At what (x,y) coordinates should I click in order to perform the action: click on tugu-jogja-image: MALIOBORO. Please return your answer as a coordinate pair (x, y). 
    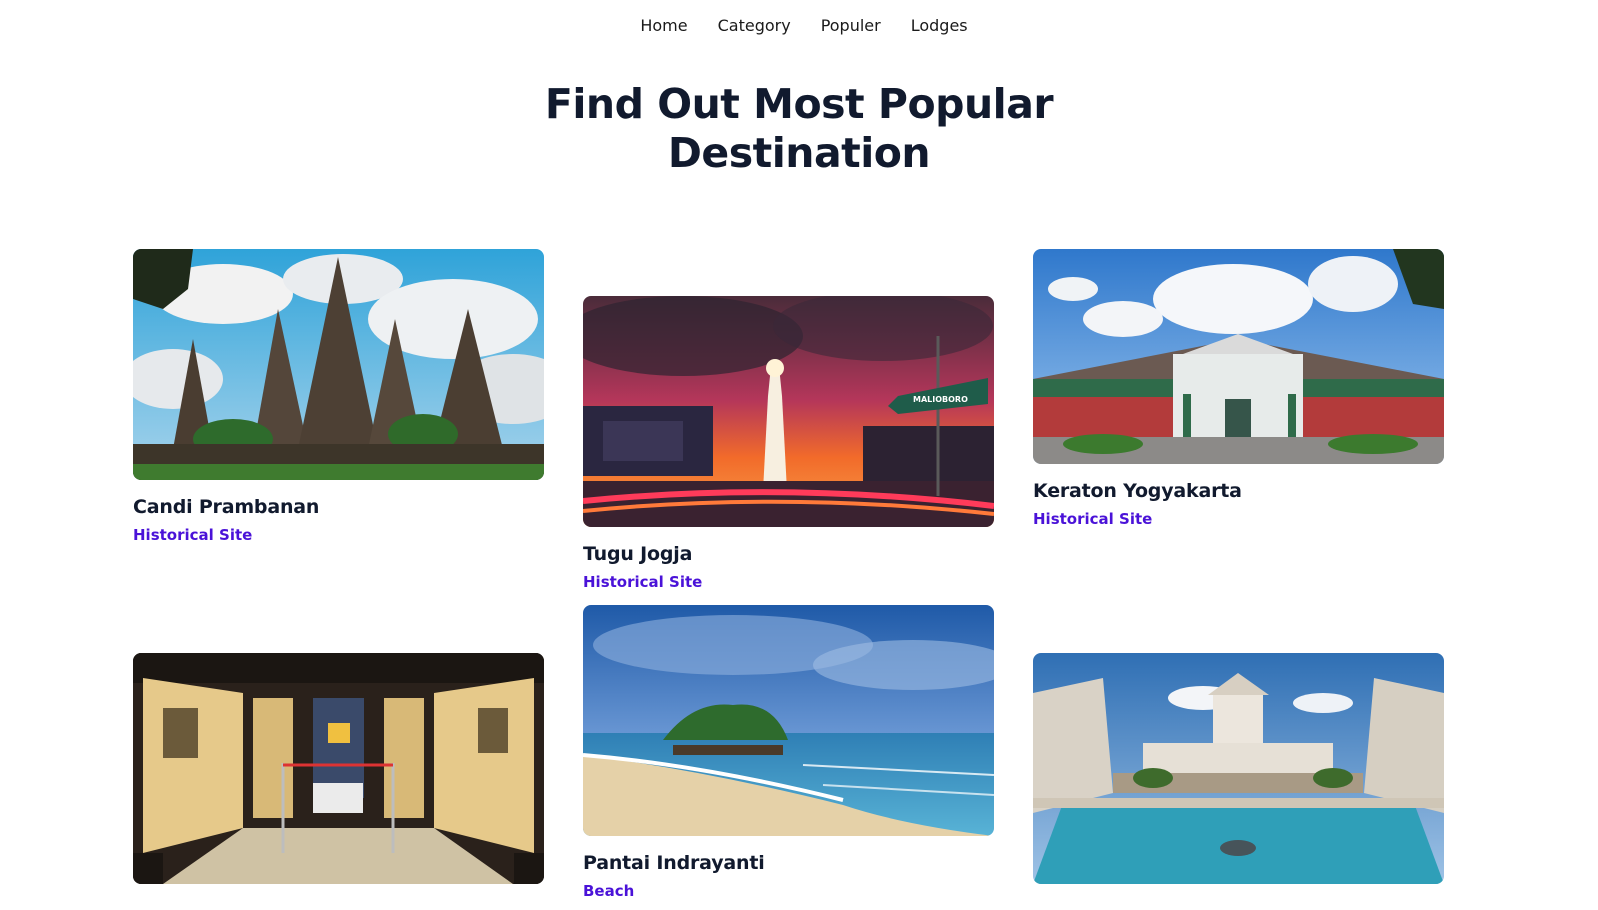
    Looking at the image, I should click on (788, 411).